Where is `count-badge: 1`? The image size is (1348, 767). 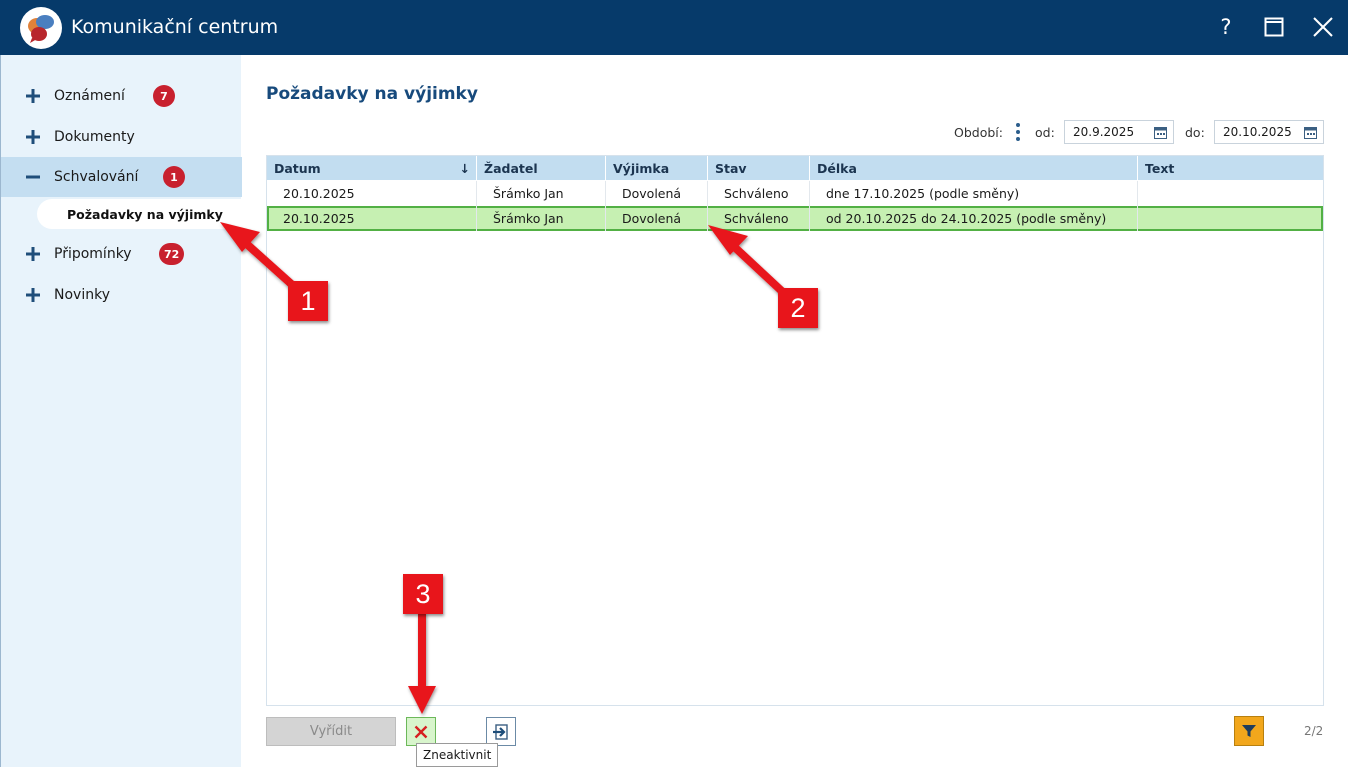
count-badge: 1 is located at coordinates (174, 177).